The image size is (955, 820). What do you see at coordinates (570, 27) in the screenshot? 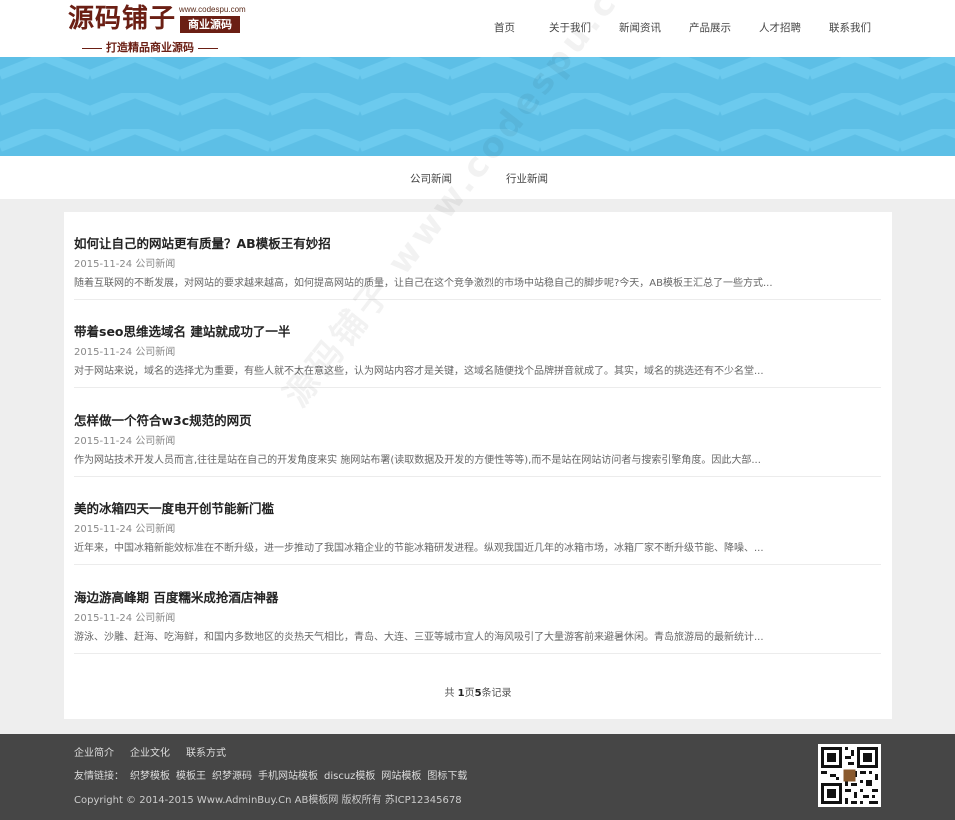
I see `nav-item-about: 关于我们` at bounding box center [570, 27].